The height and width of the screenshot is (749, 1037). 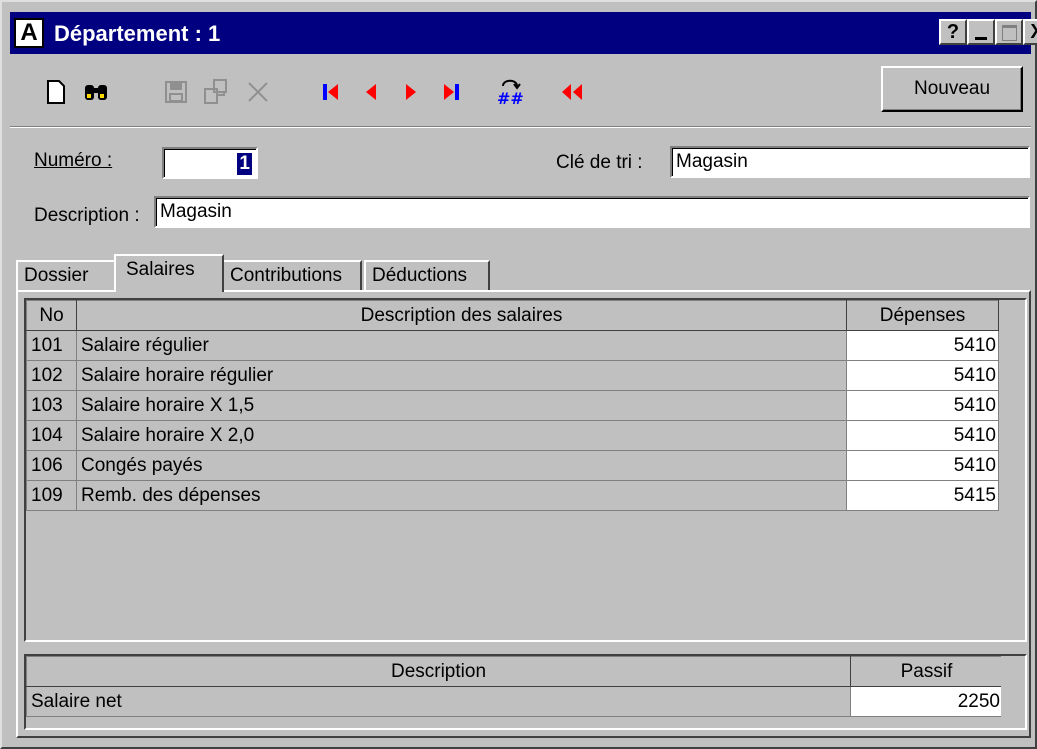 I want to click on row-description: Salaire régulier, so click(x=461, y=345).